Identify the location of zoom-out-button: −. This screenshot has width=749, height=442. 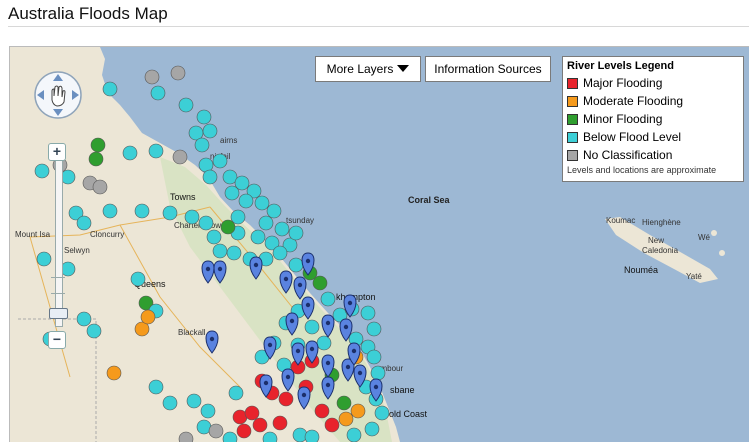
(57, 340).